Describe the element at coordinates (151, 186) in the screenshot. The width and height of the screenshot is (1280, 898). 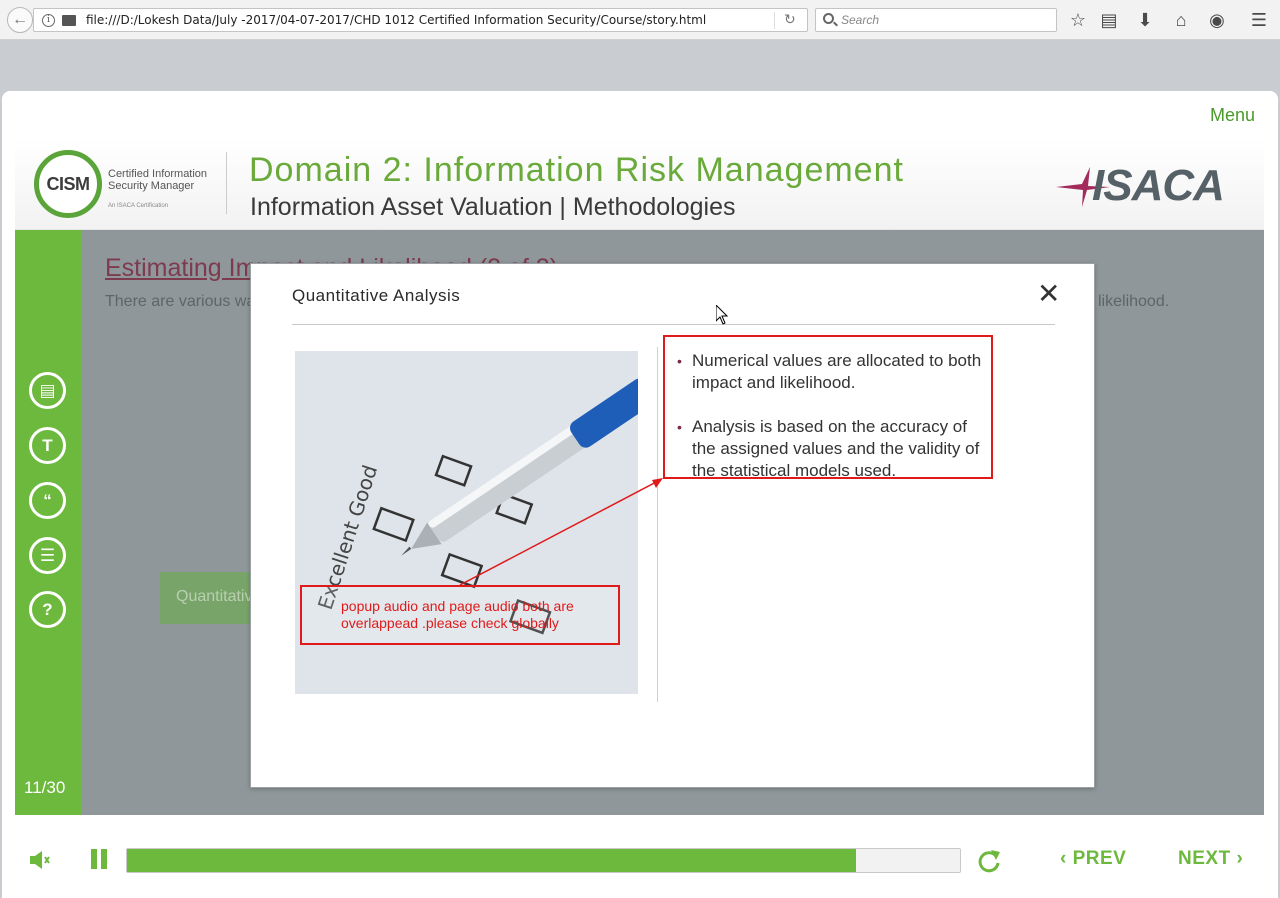
I see `cism-subtitle-line2: Security Manager` at that location.